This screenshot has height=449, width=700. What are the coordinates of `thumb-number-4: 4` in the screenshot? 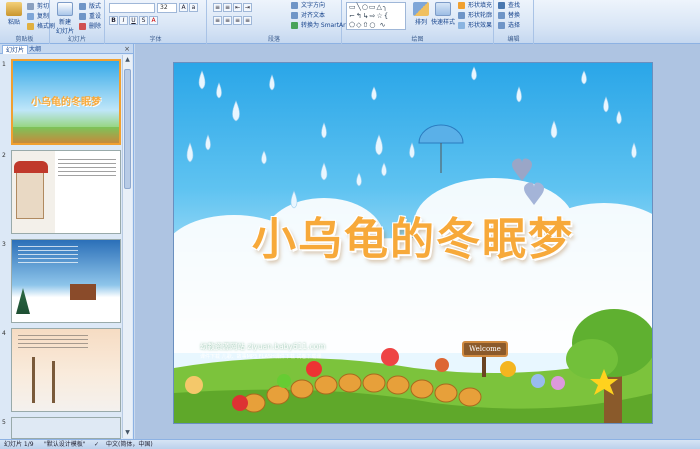 It's located at (4, 333).